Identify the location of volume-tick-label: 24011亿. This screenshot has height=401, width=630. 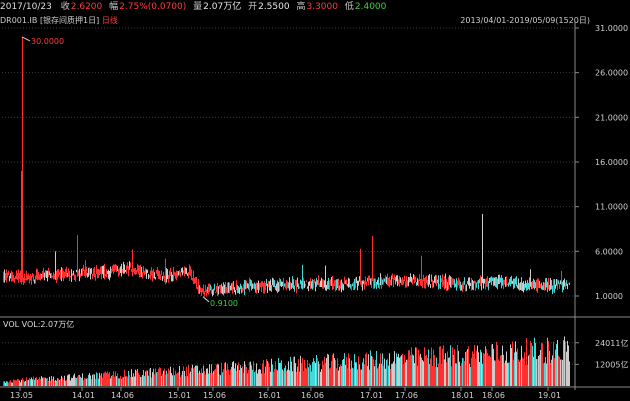
(611, 343).